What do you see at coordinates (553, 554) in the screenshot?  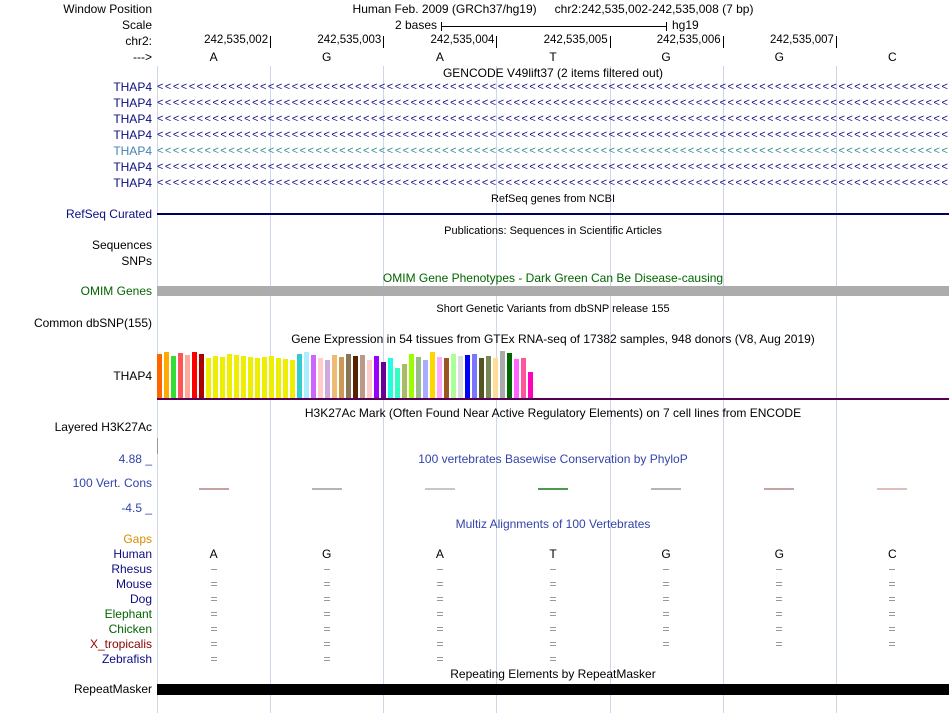 I see `alignment-base-letter: T` at bounding box center [553, 554].